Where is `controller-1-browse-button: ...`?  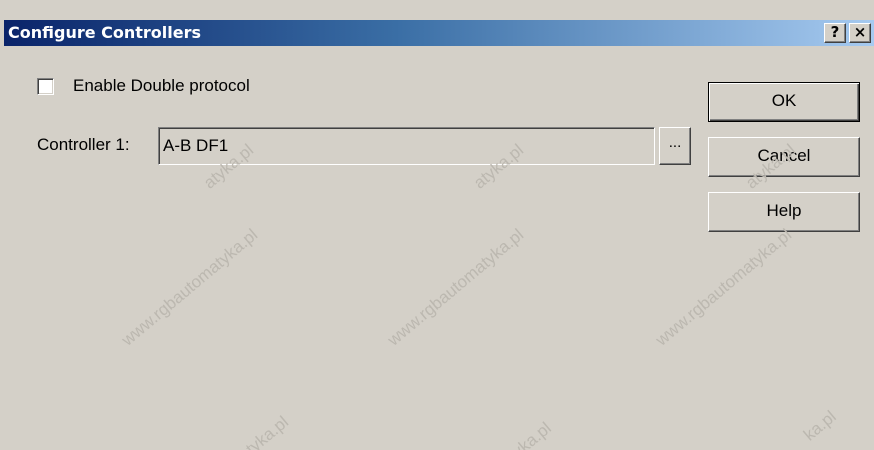 controller-1-browse-button: ... is located at coordinates (675, 146).